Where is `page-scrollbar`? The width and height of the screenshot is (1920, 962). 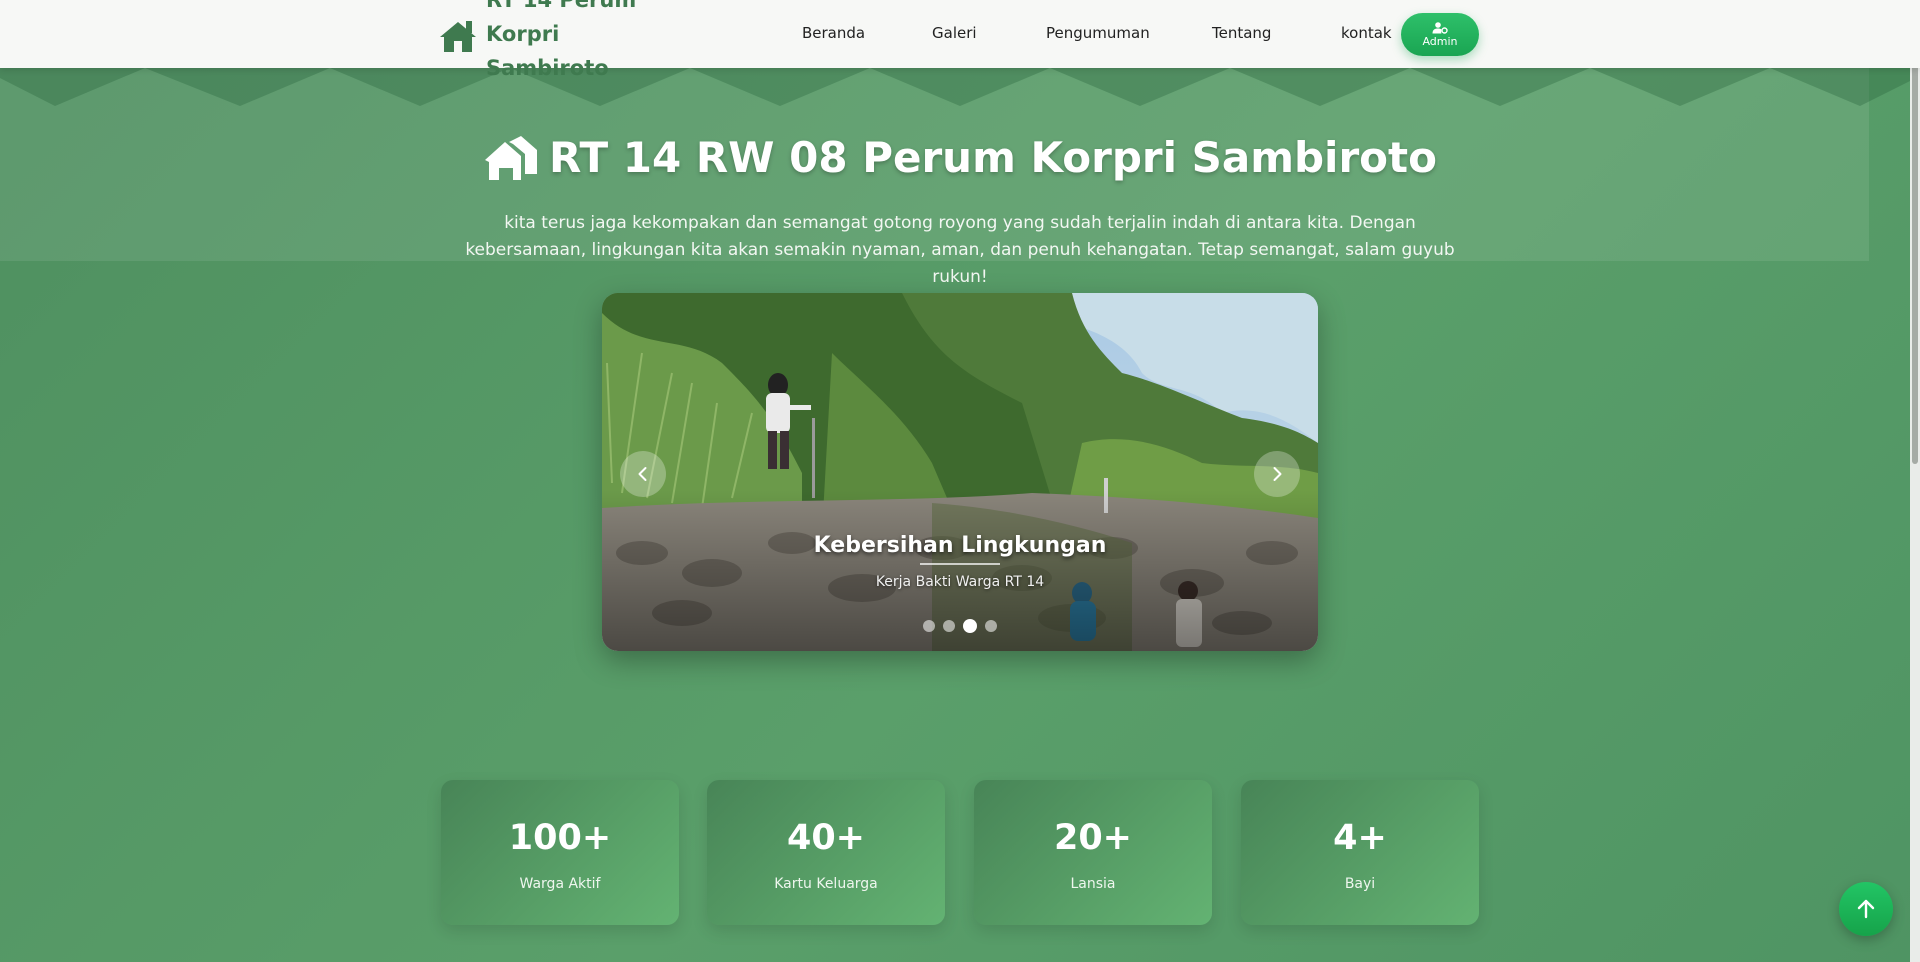 page-scrollbar is located at coordinates (1915, 481).